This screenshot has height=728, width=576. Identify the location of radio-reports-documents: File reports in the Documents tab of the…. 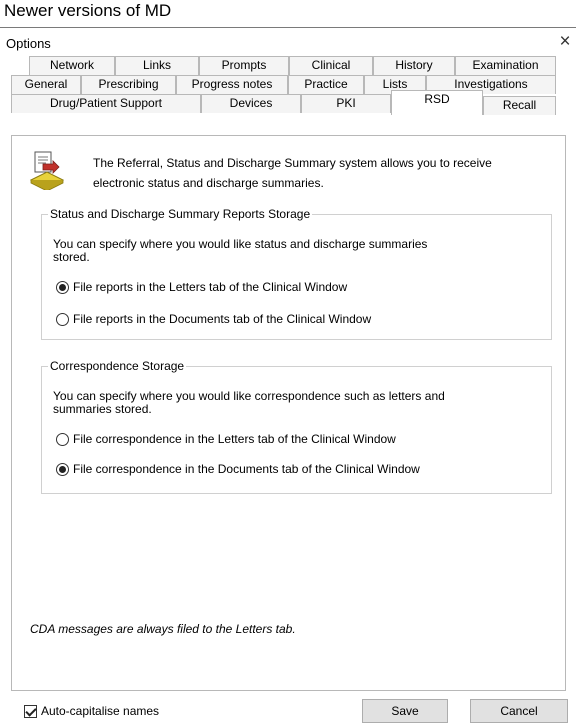
(213, 319).